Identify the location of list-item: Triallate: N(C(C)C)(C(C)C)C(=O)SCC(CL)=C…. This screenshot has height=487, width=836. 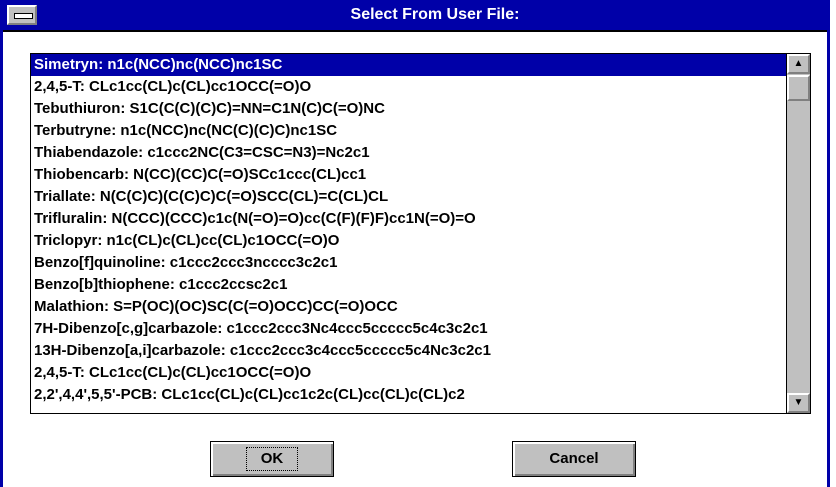
(408, 197).